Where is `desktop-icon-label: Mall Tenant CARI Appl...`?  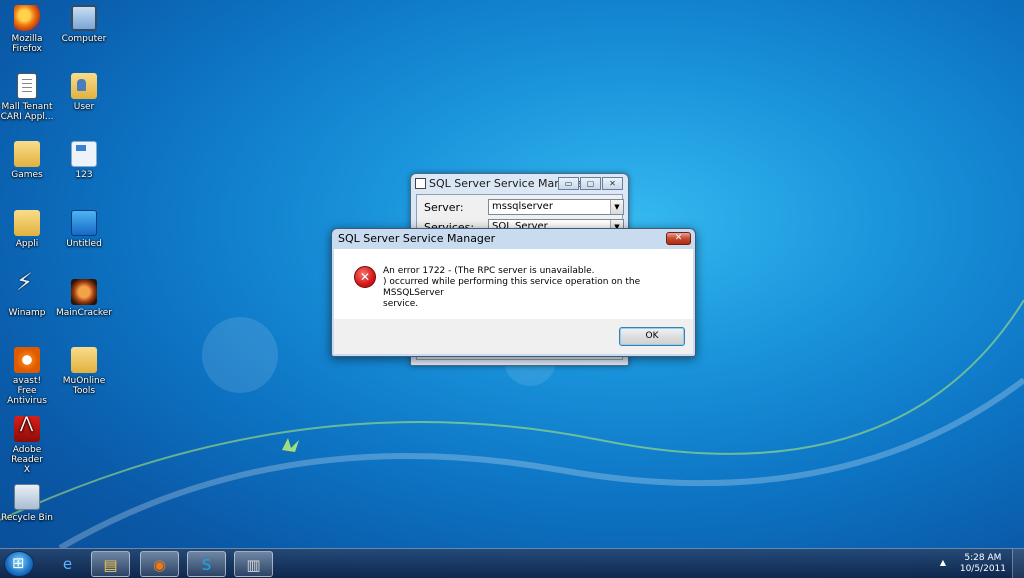
desktop-icon-label: Mall Tenant CARI Appl... is located at coordinates (27, 112).